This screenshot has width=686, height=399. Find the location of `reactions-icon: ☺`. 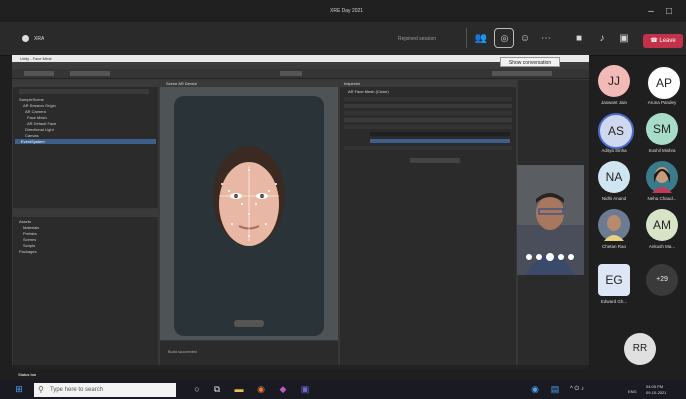

reactions-icon: ☺ is located at coordinates (525, 39).